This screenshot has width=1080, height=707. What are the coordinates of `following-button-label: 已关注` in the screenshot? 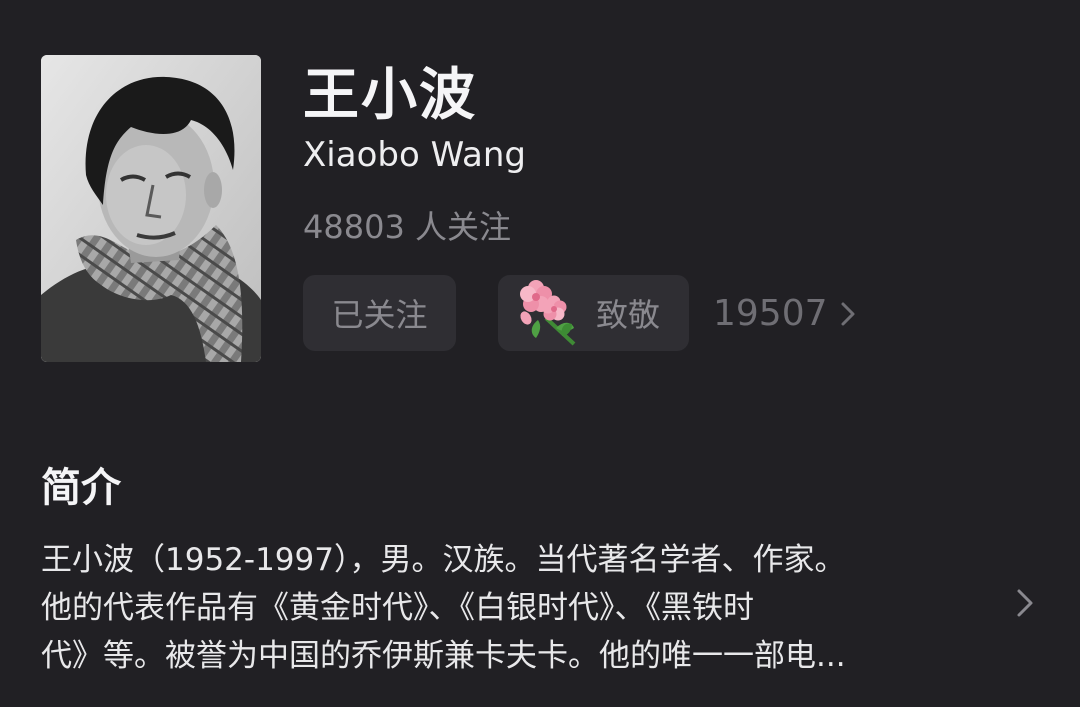 It's located at (379, 315).